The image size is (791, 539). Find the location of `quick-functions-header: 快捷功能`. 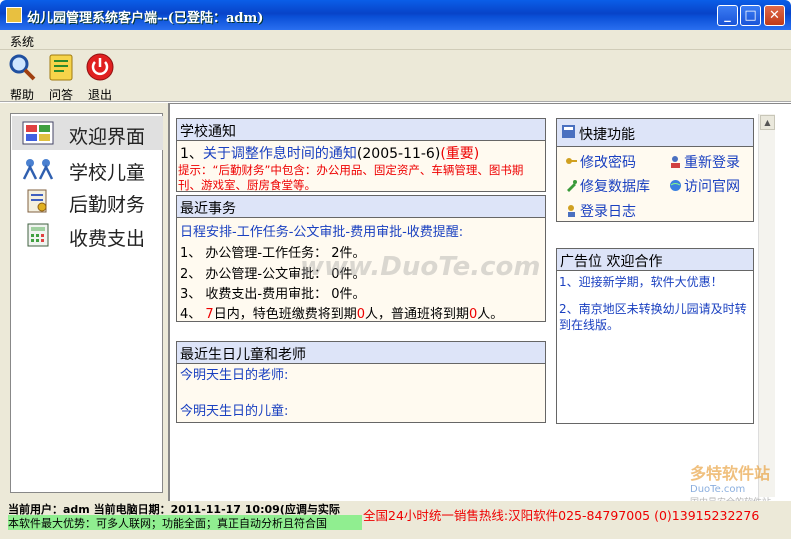

quick-functions-header: 快捷功能 is located at coordinates (655, 133).